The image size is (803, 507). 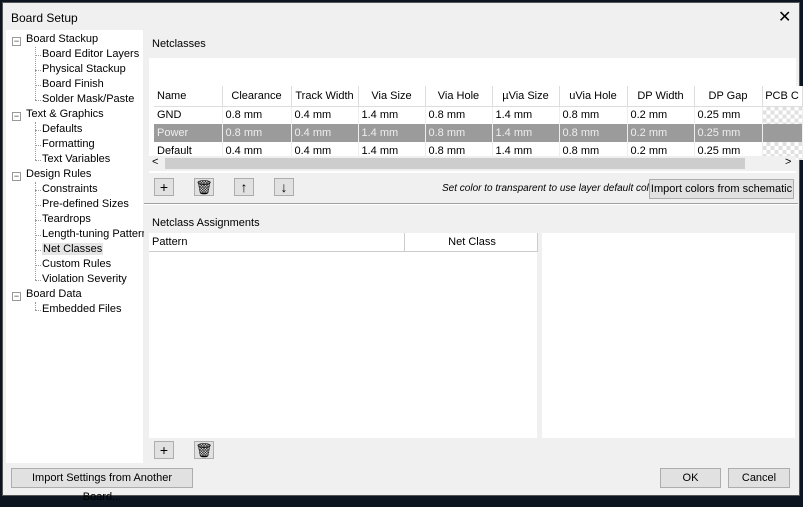 What do you see at coordinates (471, 242) in the screenshot?
I see `column-header-net-class: Net Class` at bounding box center [471, 242].